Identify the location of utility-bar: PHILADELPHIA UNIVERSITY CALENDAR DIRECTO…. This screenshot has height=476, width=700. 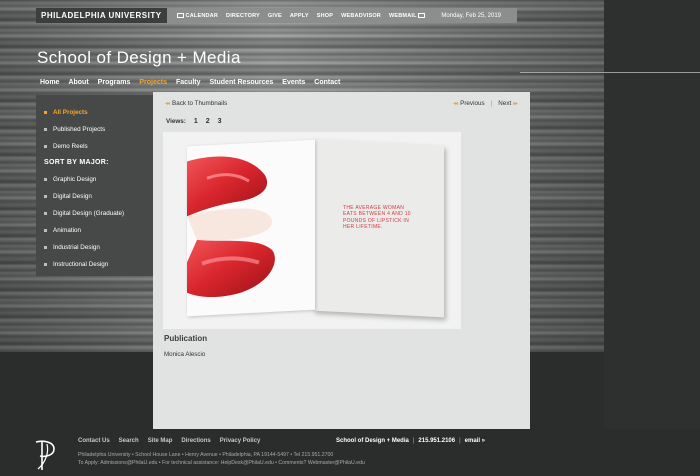
(276, 15).